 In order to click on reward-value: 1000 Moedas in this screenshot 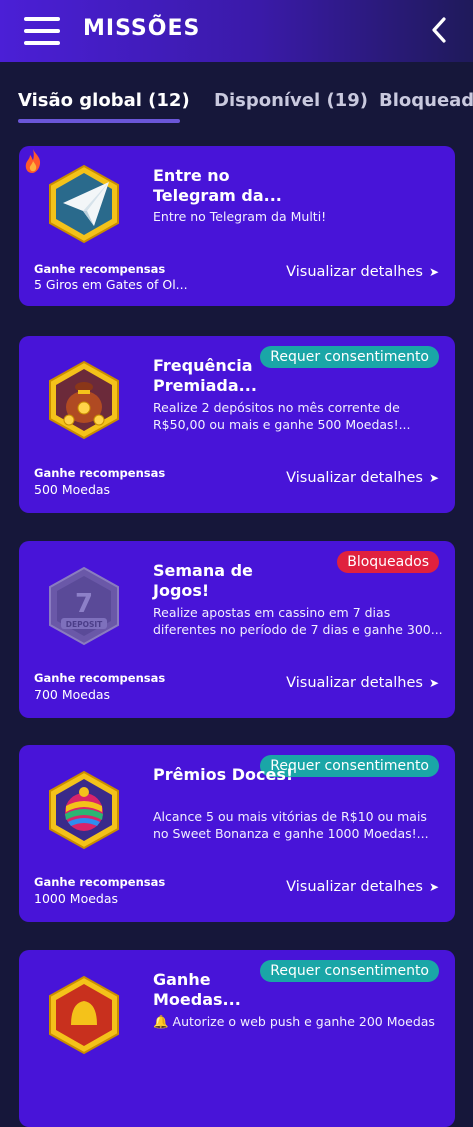, I will do `click(76, 898)`.